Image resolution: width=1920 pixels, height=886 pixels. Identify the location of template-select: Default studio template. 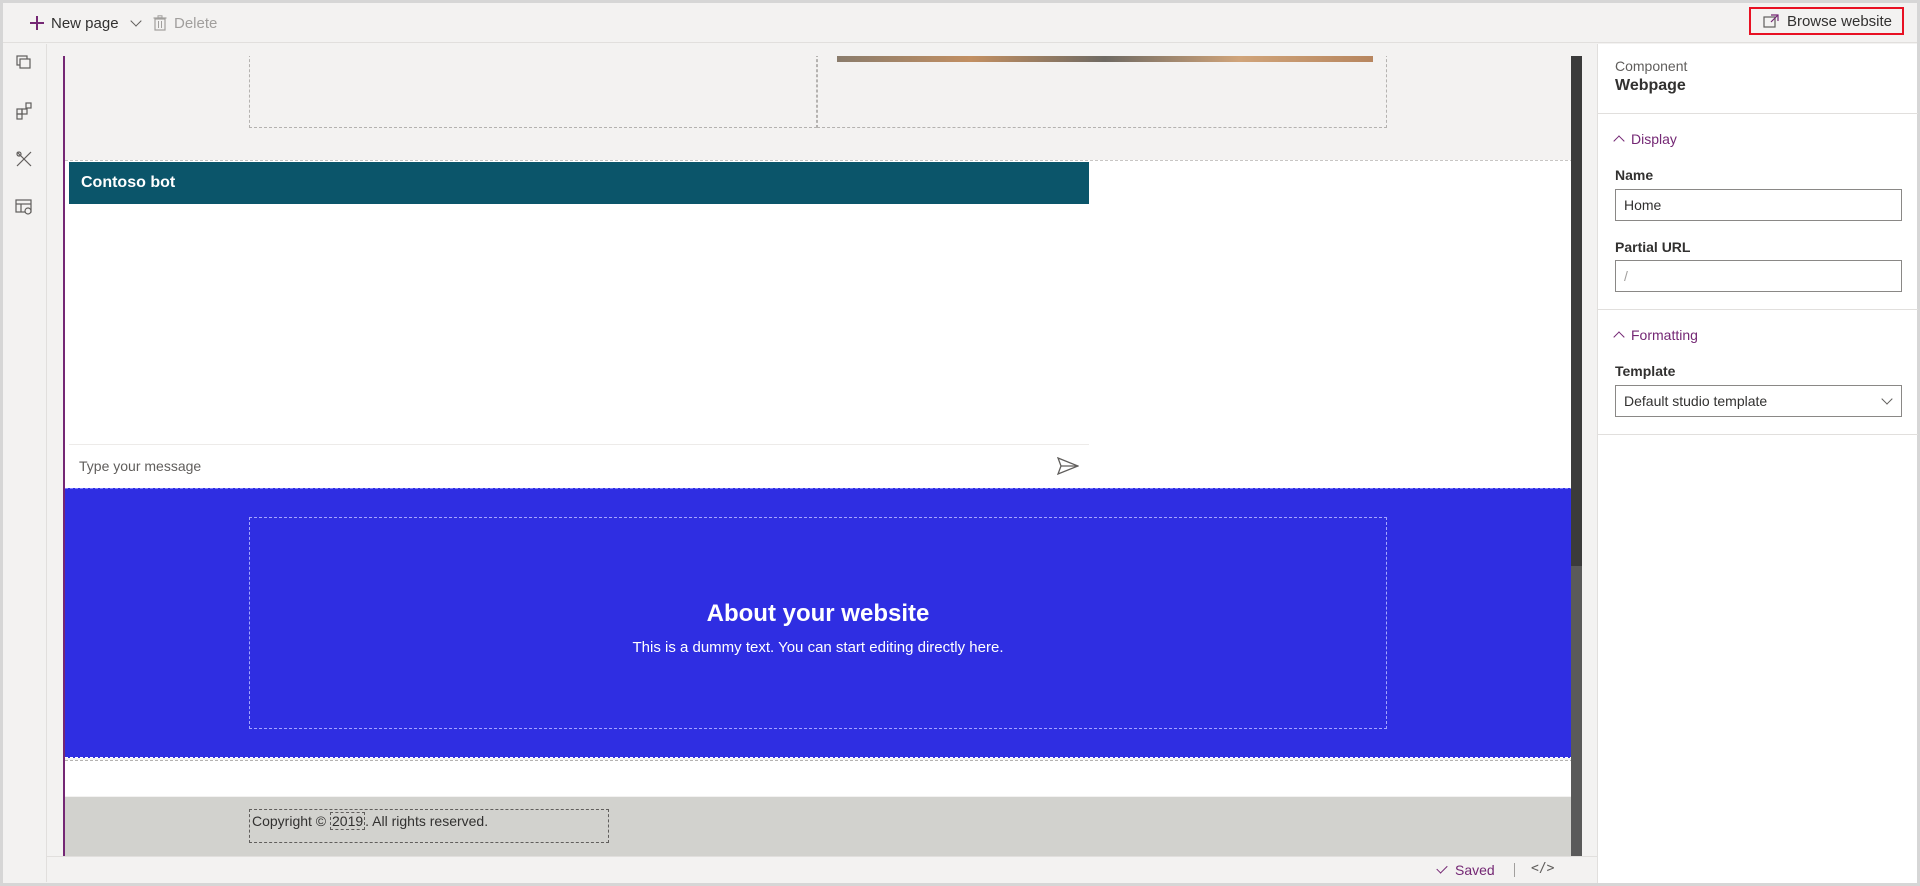
(1758, 401).